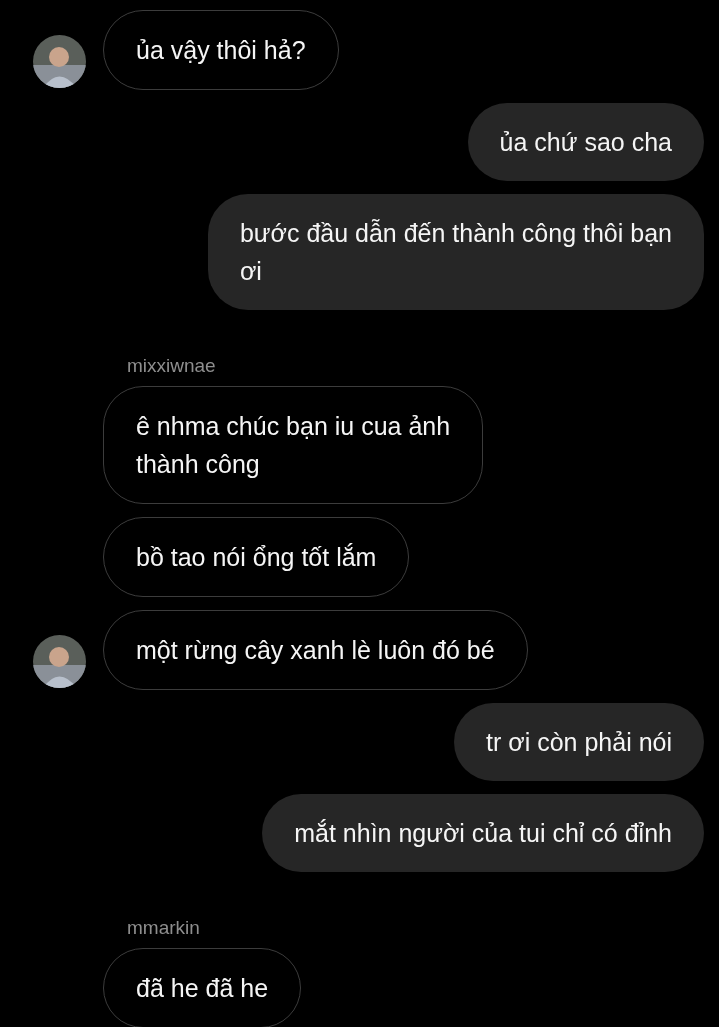  Describe the element at coordinates (293, 445) in the screenshot. I see `message-bubble: ê nhma chúc bạn iu cua ảnh thành công` at that location.